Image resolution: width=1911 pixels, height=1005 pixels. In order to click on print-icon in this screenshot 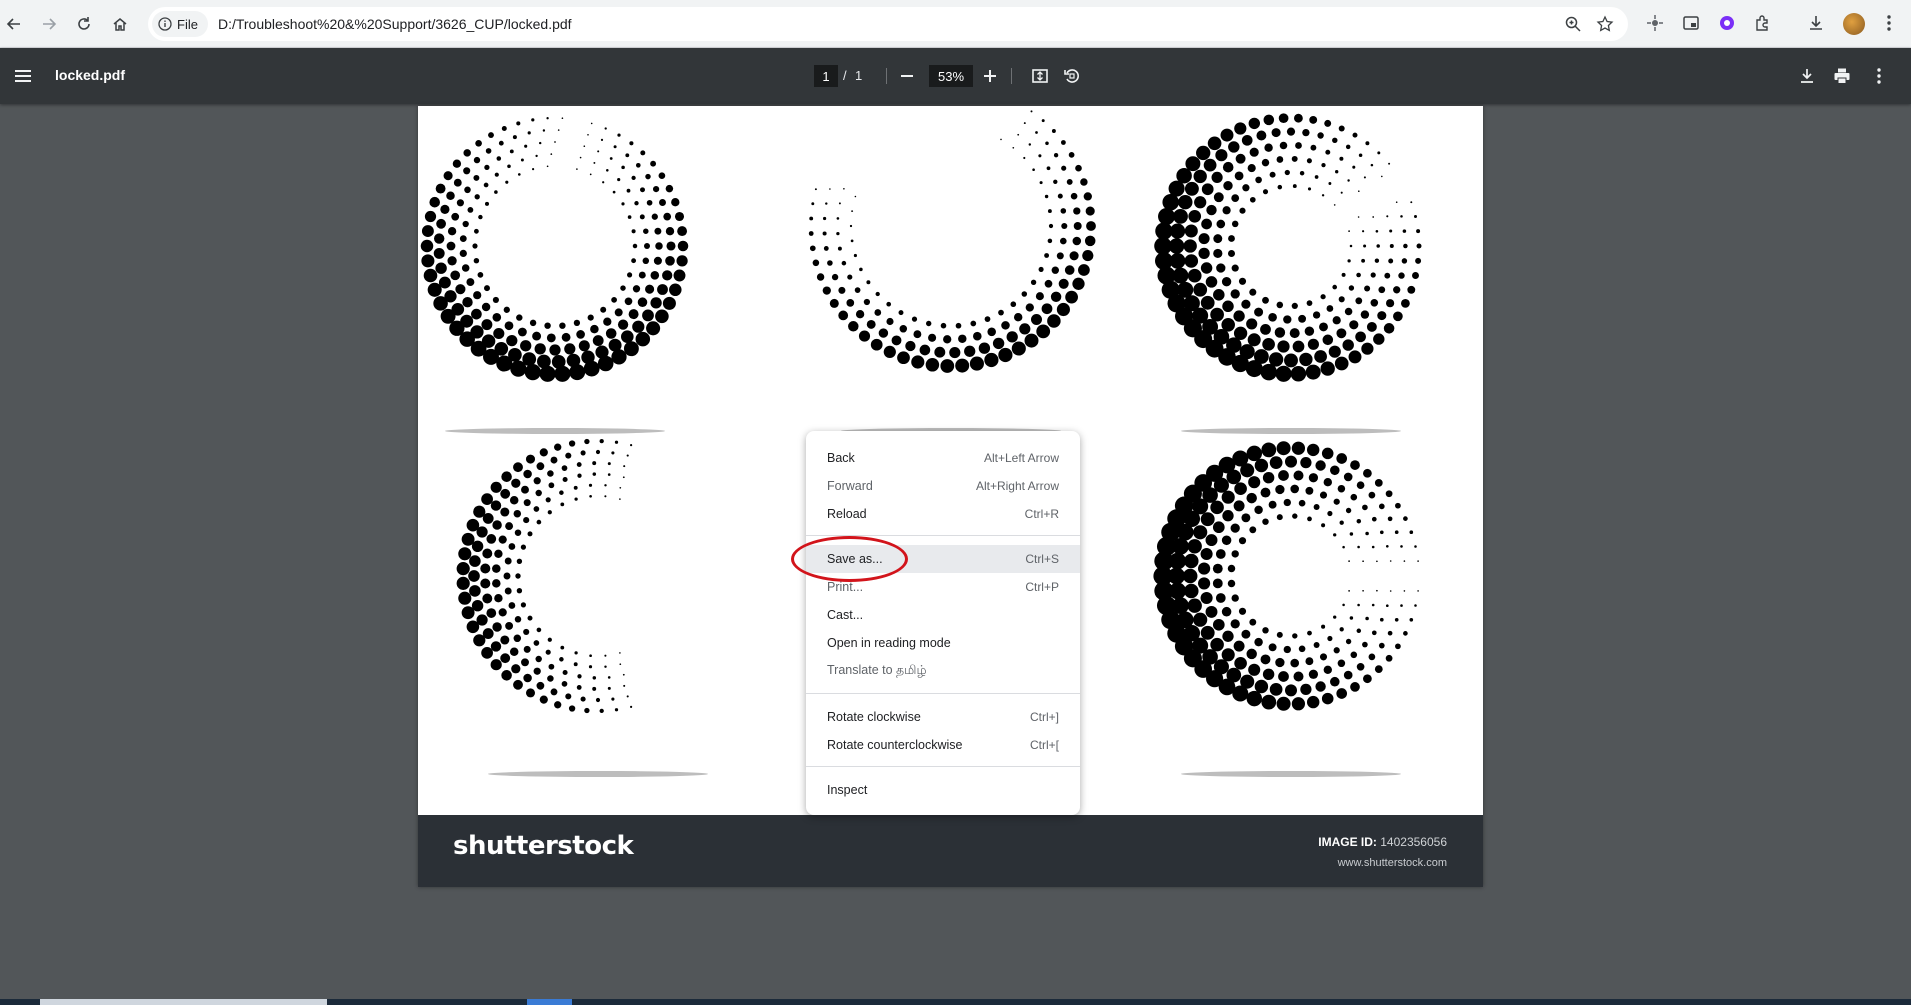, I will do `click(1842, 76)`.